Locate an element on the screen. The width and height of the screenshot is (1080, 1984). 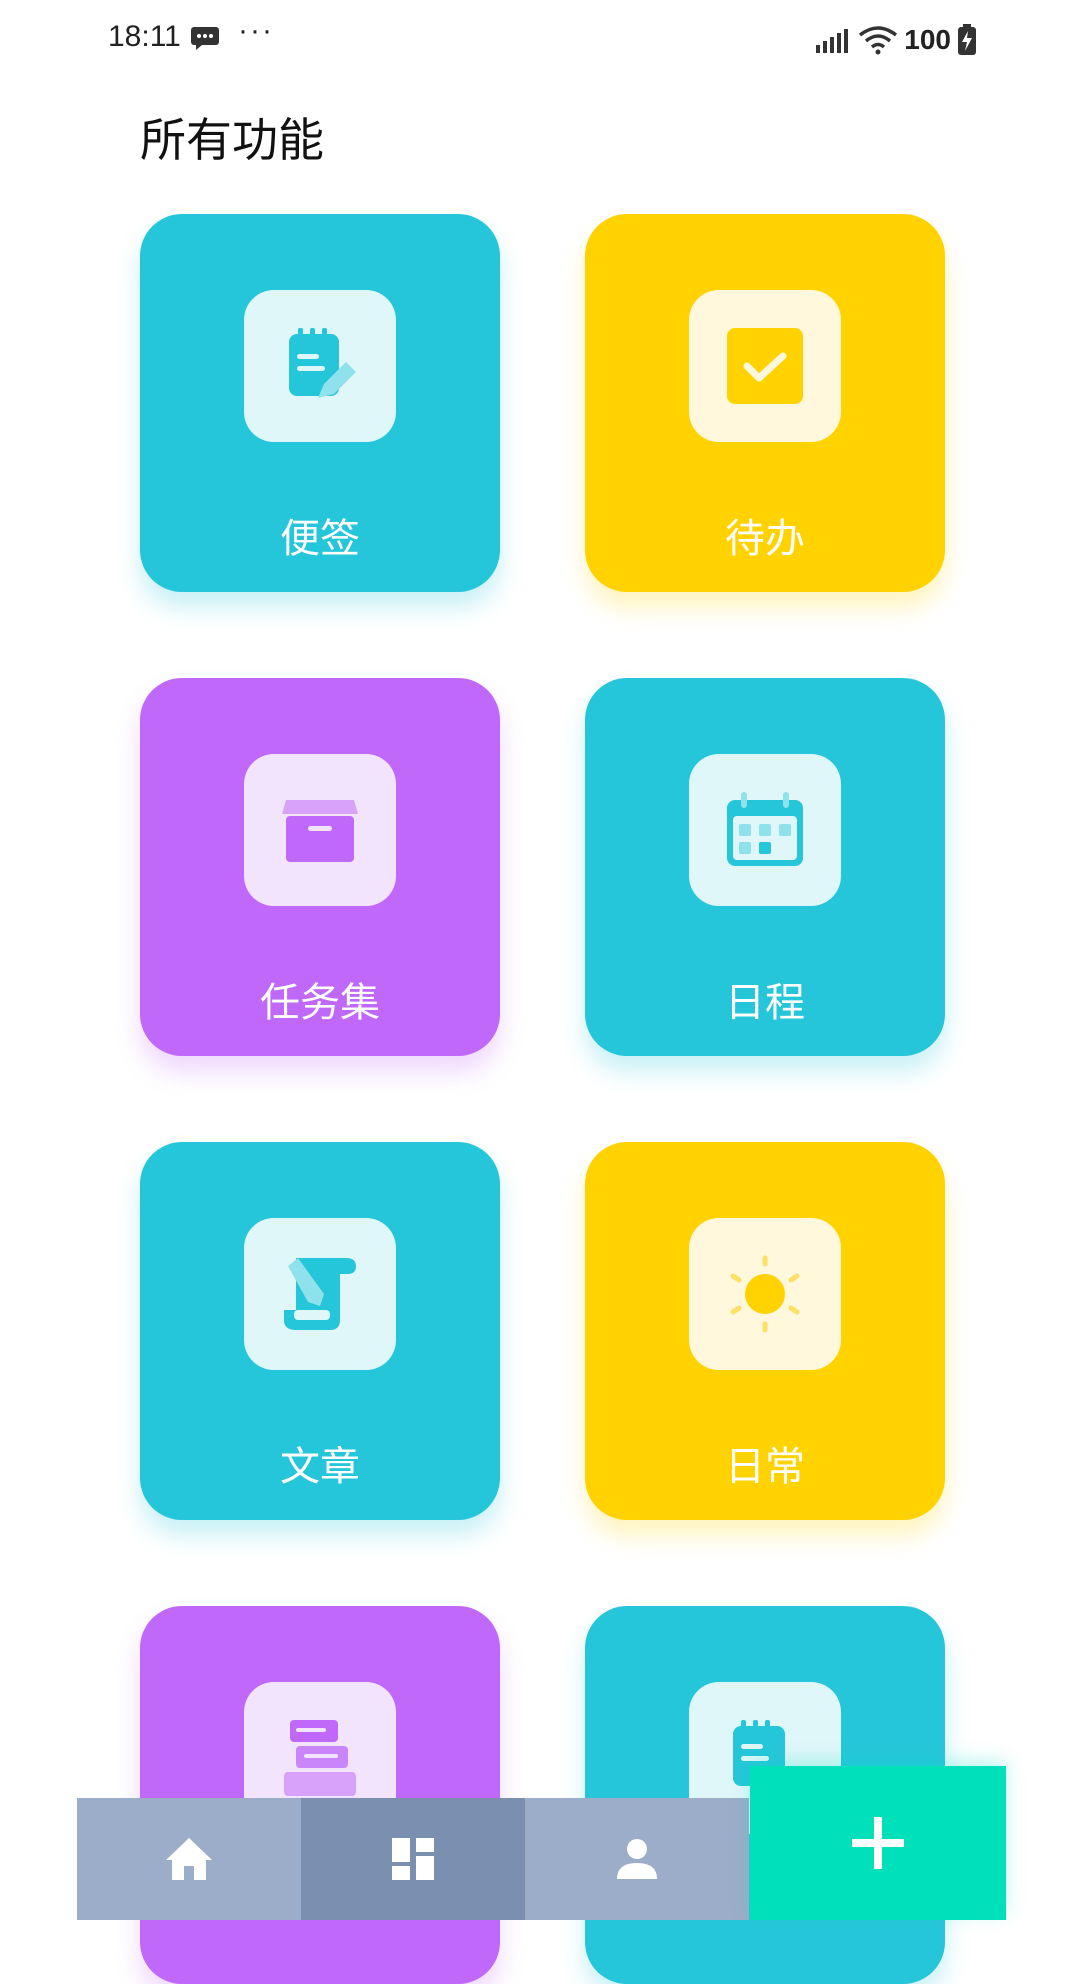
add-button is located at coordinates (878, 1843).